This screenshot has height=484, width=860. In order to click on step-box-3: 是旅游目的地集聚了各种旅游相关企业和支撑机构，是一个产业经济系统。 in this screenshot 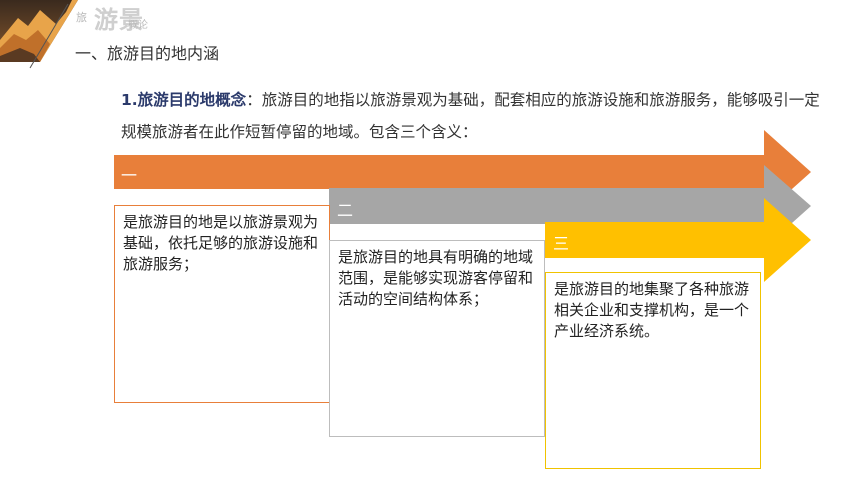, I will do `click(653, 370)`.